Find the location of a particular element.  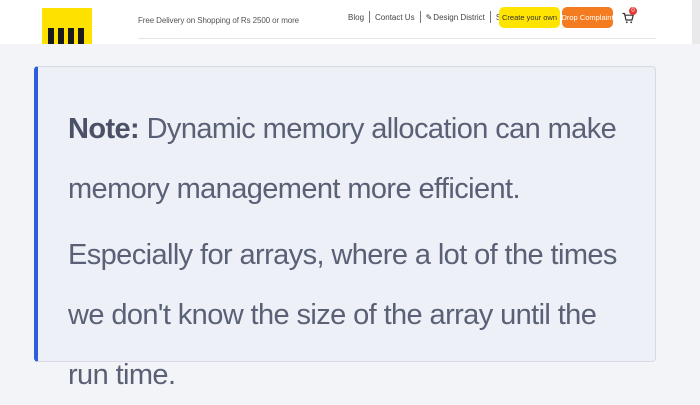

brand-logo is located at coordinates (67, 26).